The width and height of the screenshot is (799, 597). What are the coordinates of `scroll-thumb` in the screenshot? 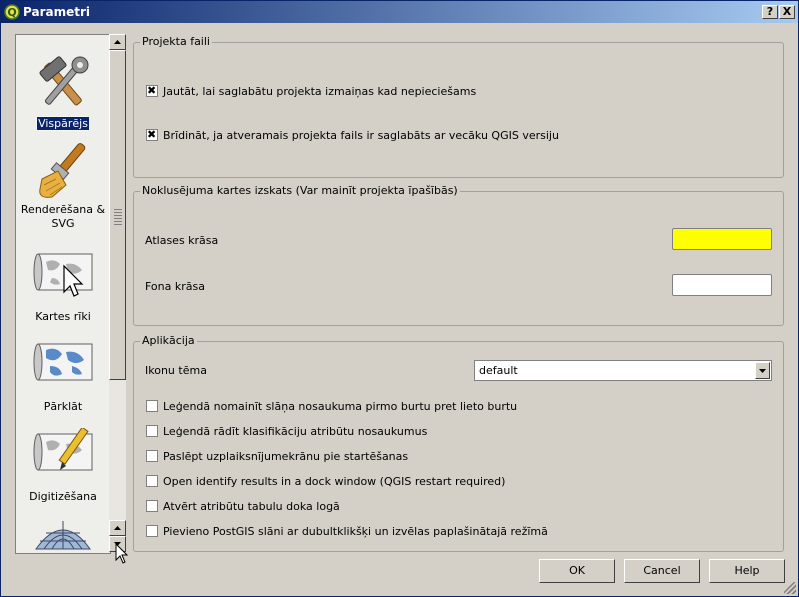 It's located at (117, 215).